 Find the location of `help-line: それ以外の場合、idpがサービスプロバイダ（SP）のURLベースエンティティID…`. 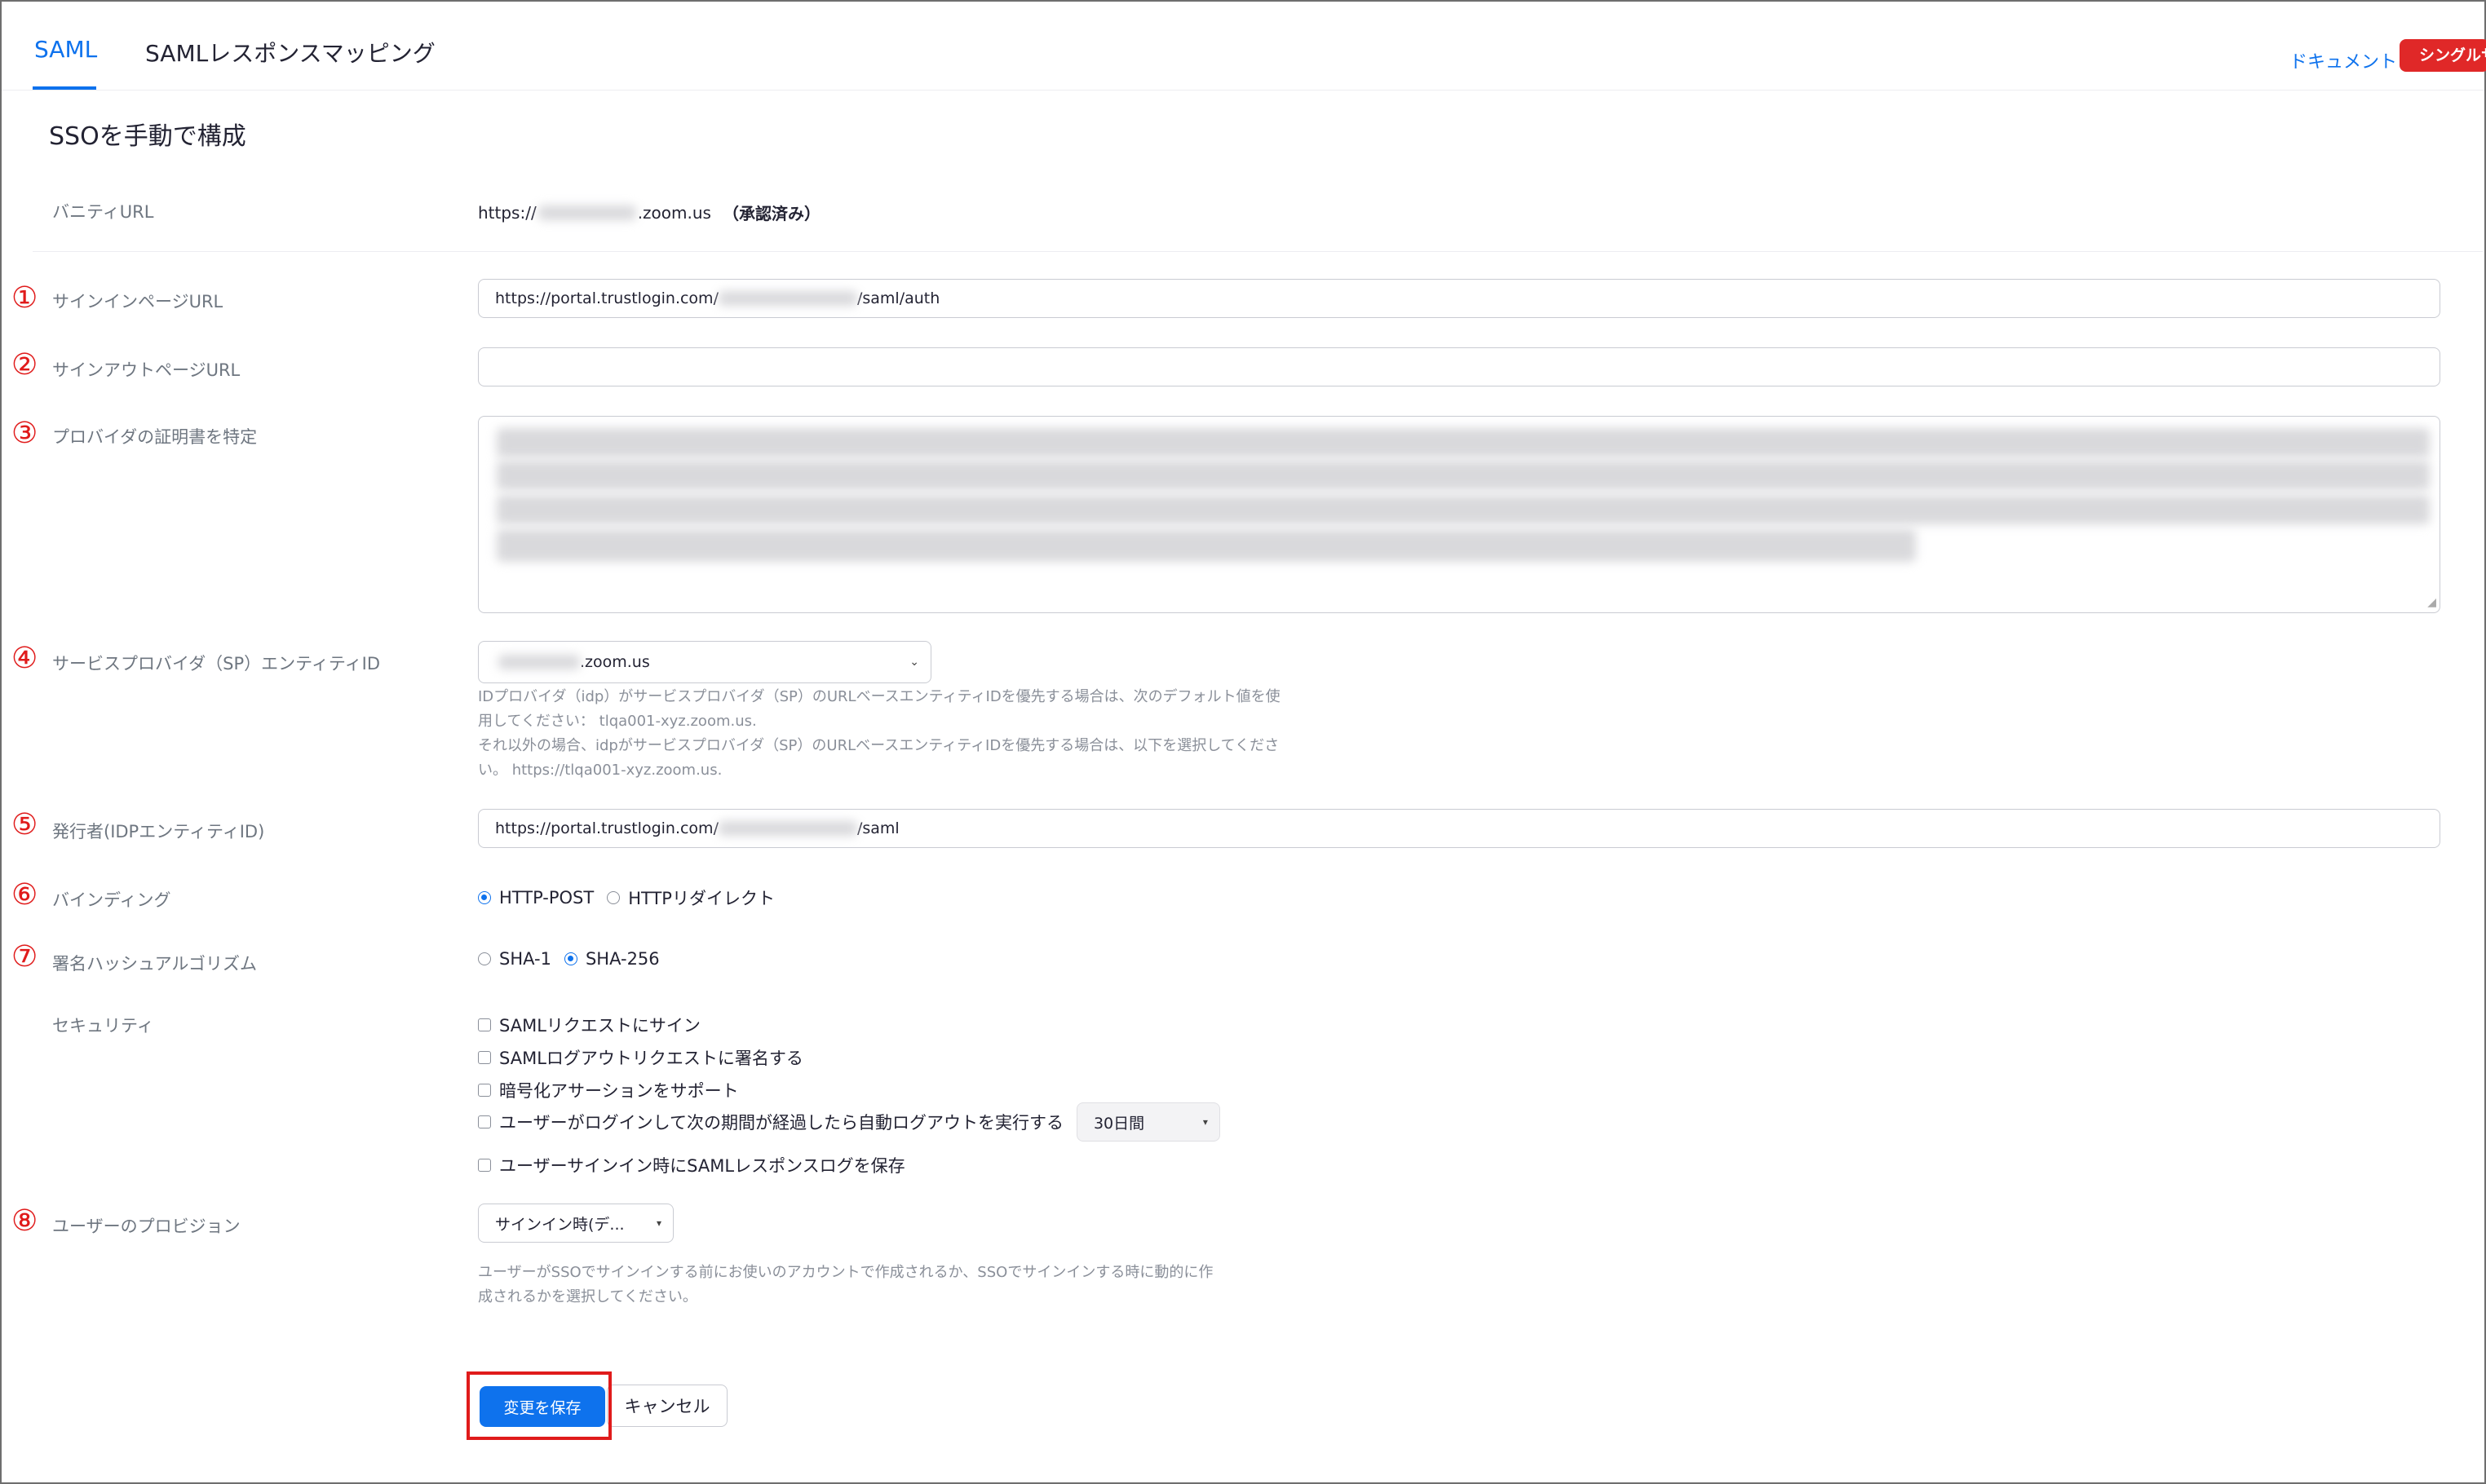

help-line: それ以外の場合、idpがサービスプロバイダ（SP）のURLベースエンティティID… is located at coordinates (879, 745).